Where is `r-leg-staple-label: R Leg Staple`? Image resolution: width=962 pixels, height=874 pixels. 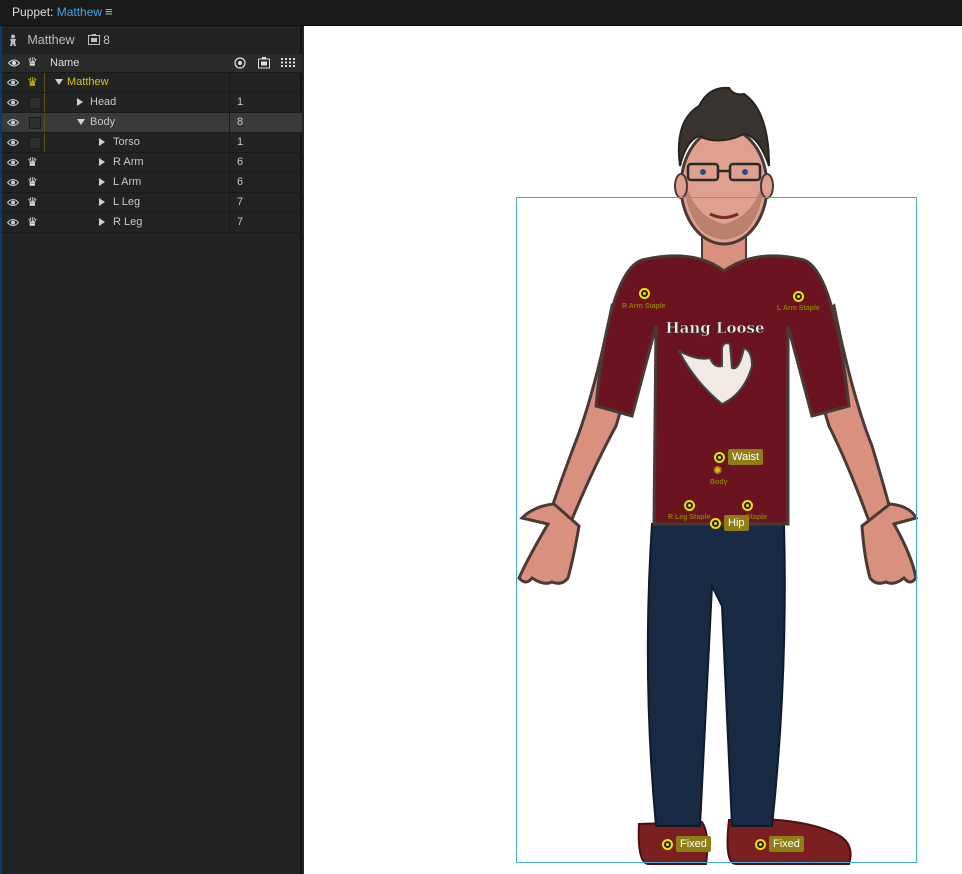 r-leg-staple-label: R Leg Staple is located at coordinates (689, 517).